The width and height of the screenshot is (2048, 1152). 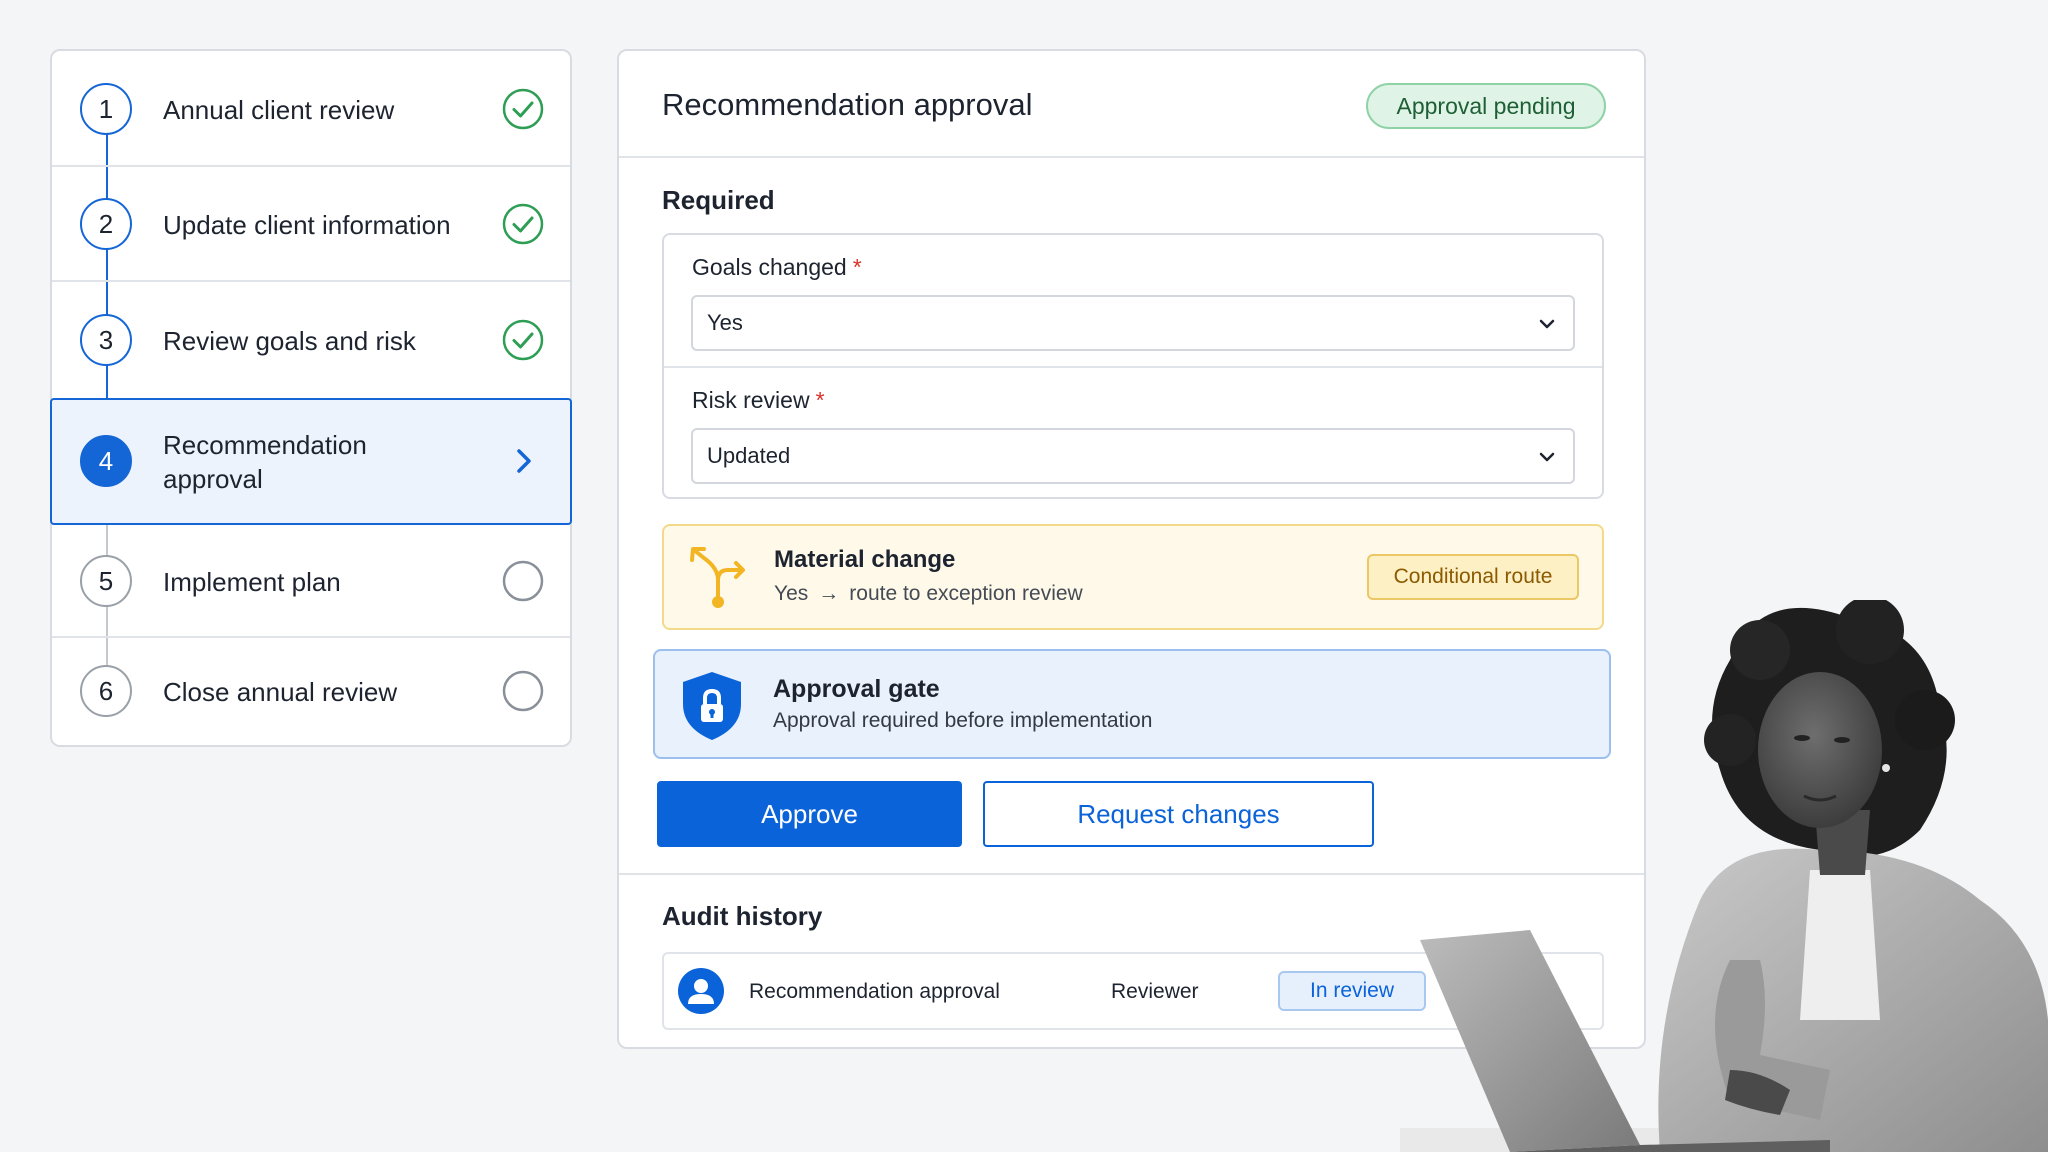 I want to click on material-change-title: Material change, so click(x=865, y=559).